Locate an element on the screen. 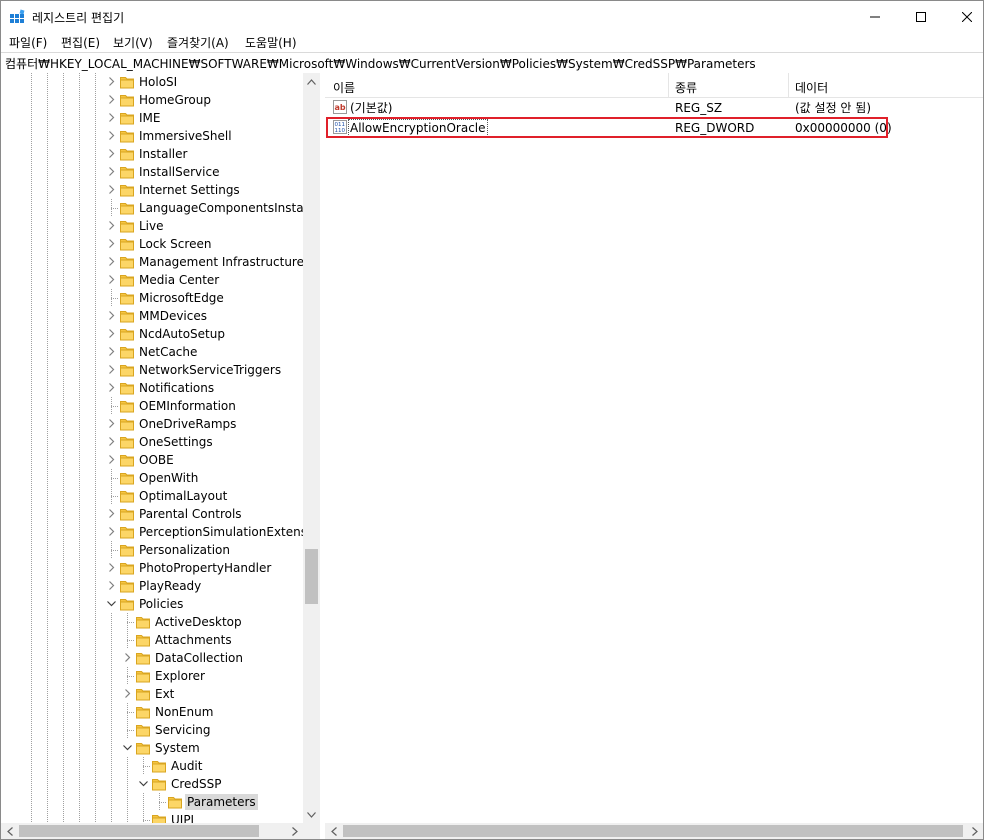  menu-help: 도움말(H) is located at coordinates (271, 42).